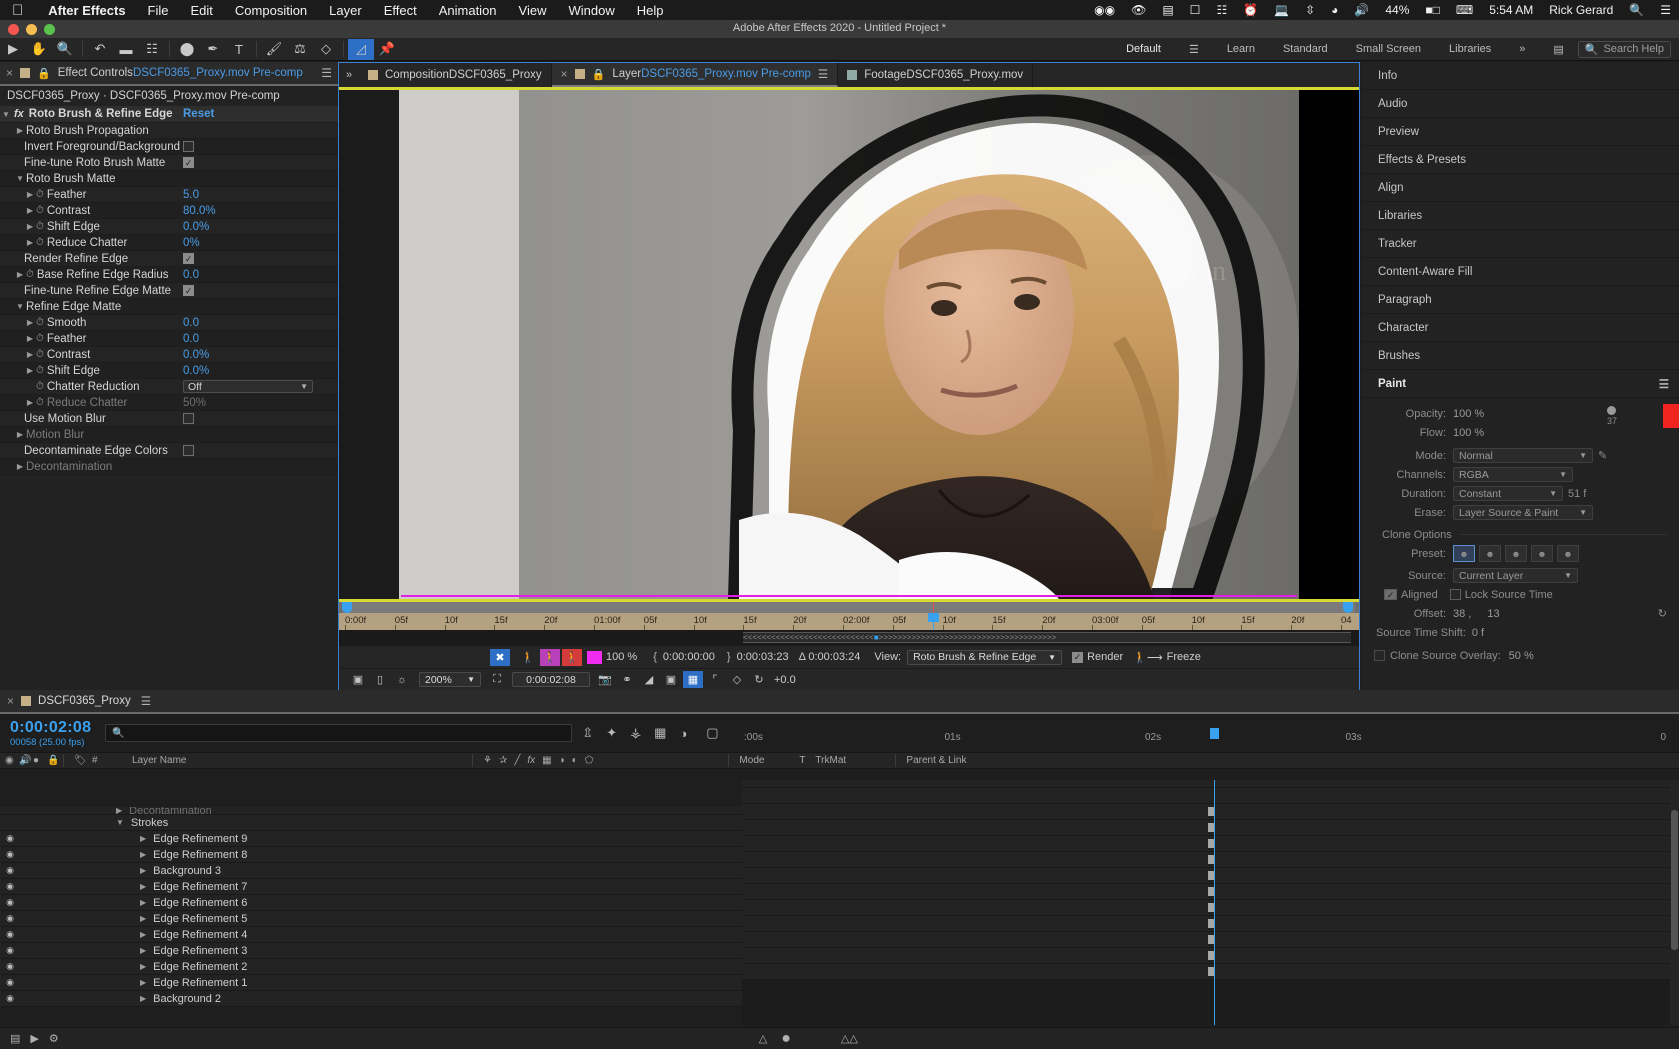 This screenshot has width=1679, height=1049. What do you see at coordinates (1520, 104) in the screenshot?
I see `panel-item-audio: Audio` at bounding box center [1520, 104].